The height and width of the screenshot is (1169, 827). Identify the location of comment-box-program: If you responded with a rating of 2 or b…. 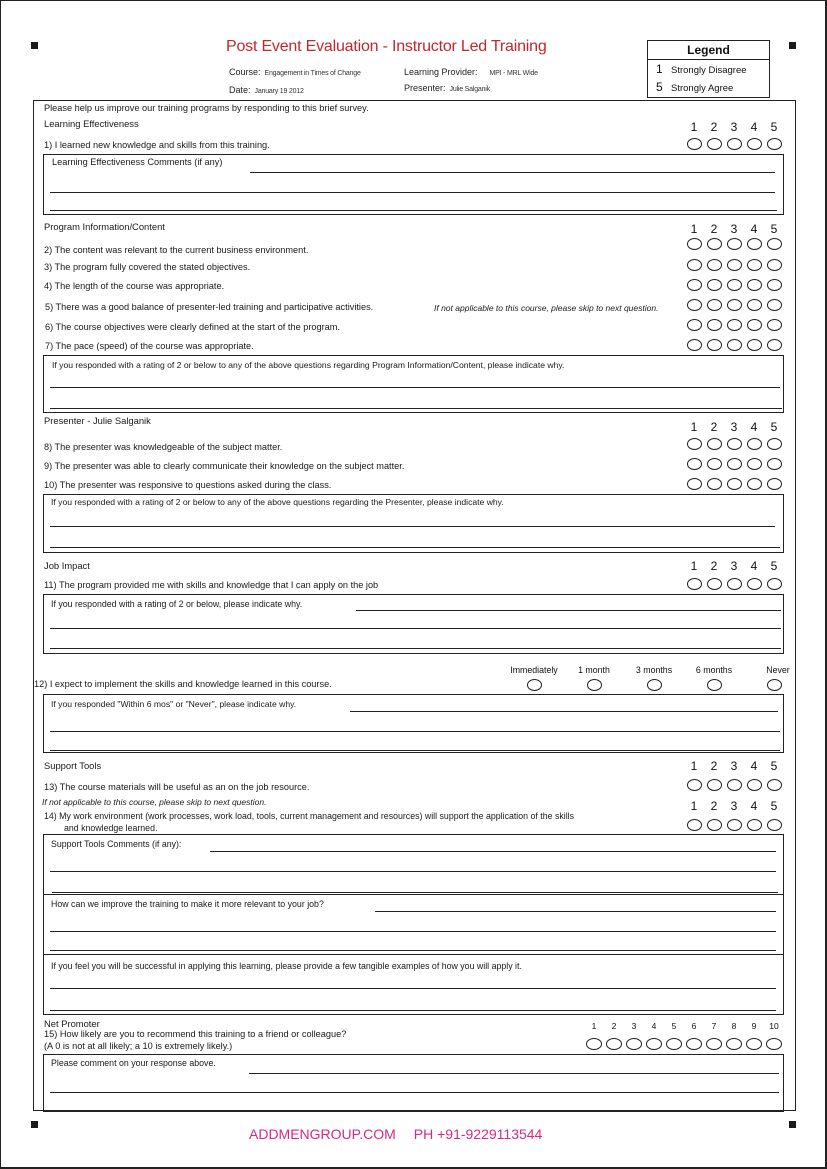
(413, 384).